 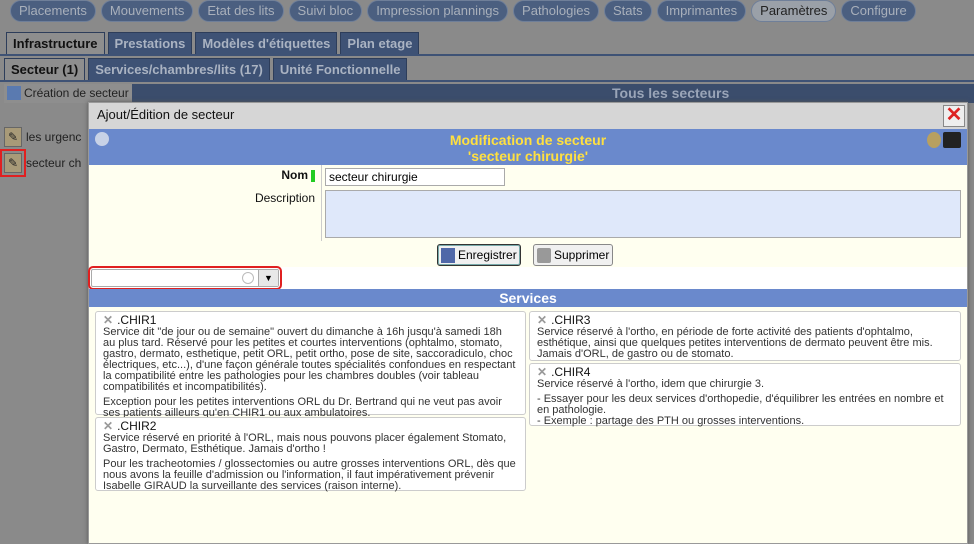 I want to click on save-label: Enregistrer, so click(x=487, y=255).